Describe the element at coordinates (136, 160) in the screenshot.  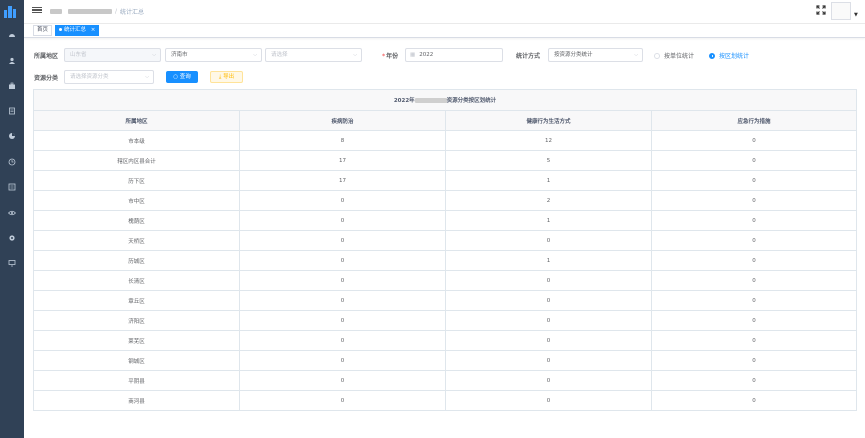
I see `table-cell: 辖区内区县合计` at that location.